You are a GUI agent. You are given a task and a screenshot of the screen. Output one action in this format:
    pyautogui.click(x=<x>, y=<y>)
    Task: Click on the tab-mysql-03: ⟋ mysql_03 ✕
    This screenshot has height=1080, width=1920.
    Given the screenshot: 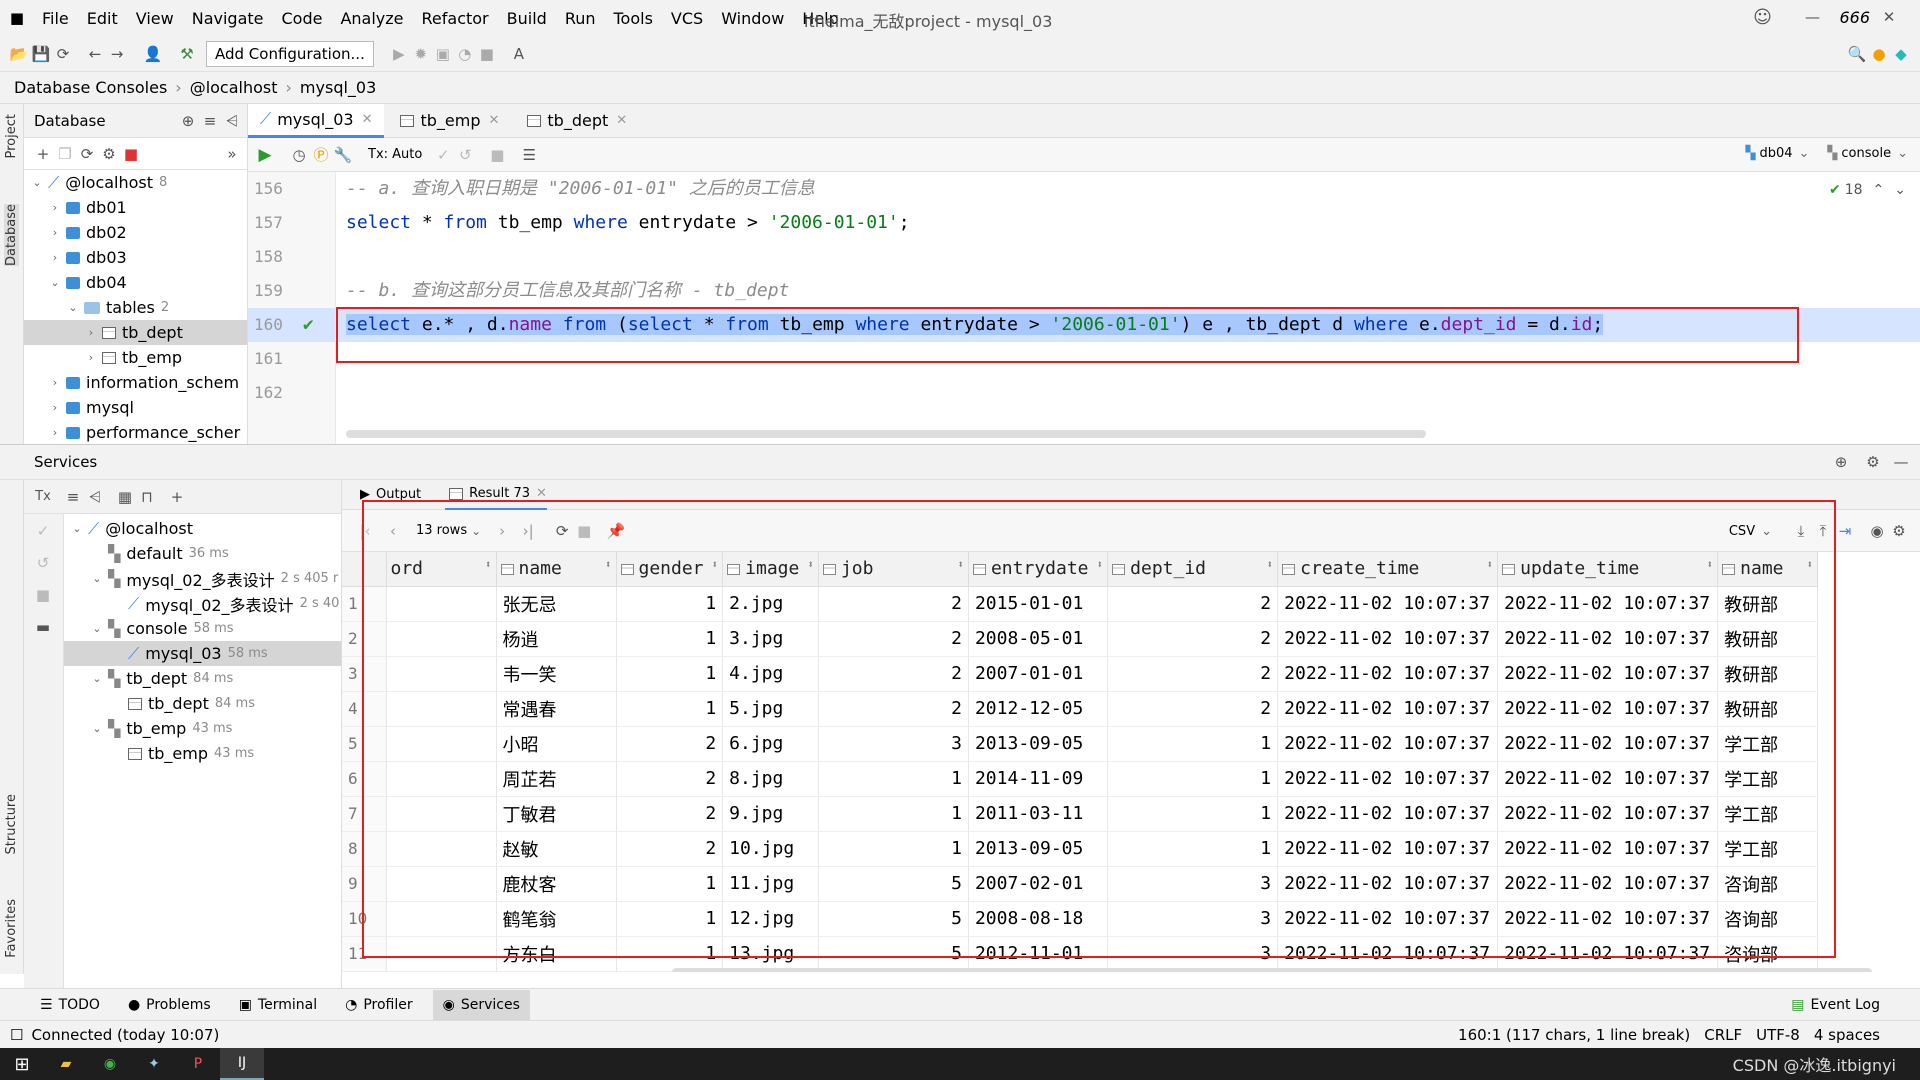 What is the action you would take?
    pyautogui.click(x=316, y=120)
    